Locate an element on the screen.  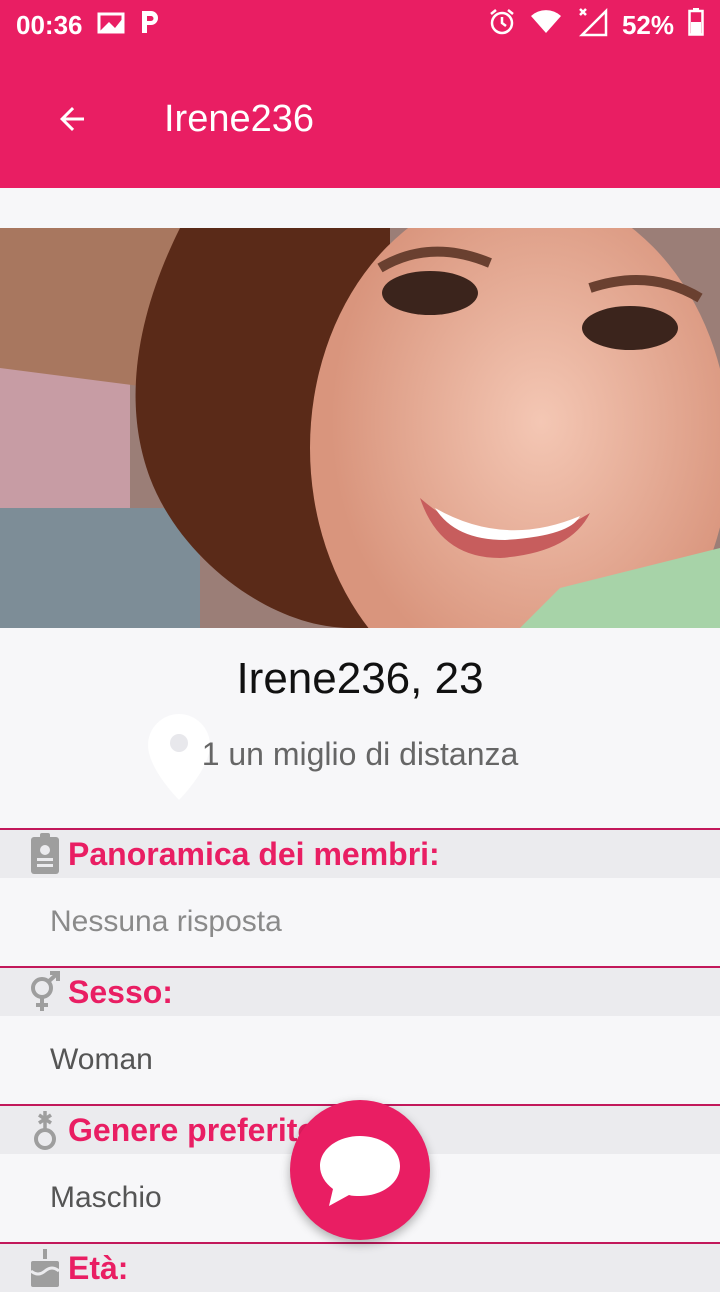
app-bar: Irene236 is located at coordinates (360, 119).